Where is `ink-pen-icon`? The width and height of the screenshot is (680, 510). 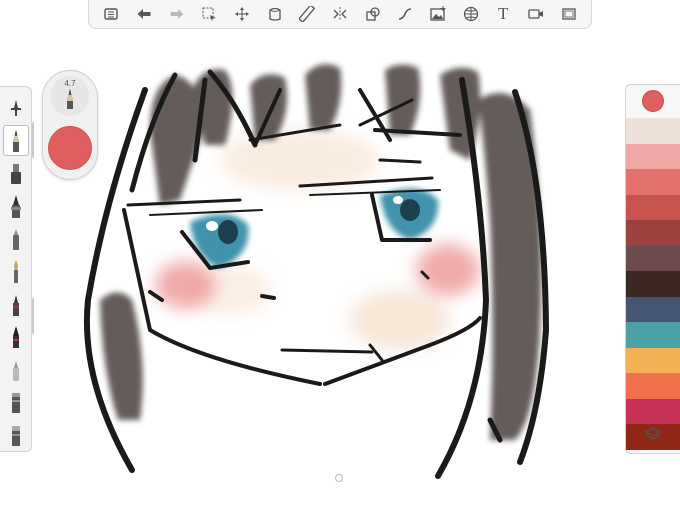 ink-pen-icon is located at coordinates (16, 205).